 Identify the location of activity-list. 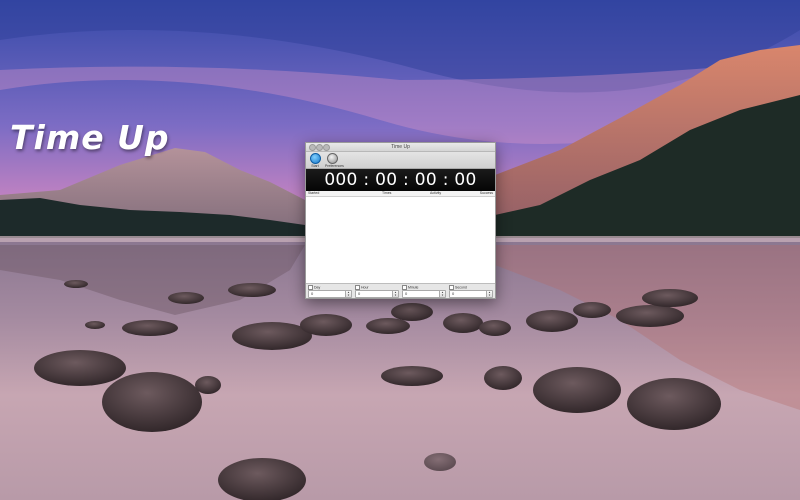
(400, 240).